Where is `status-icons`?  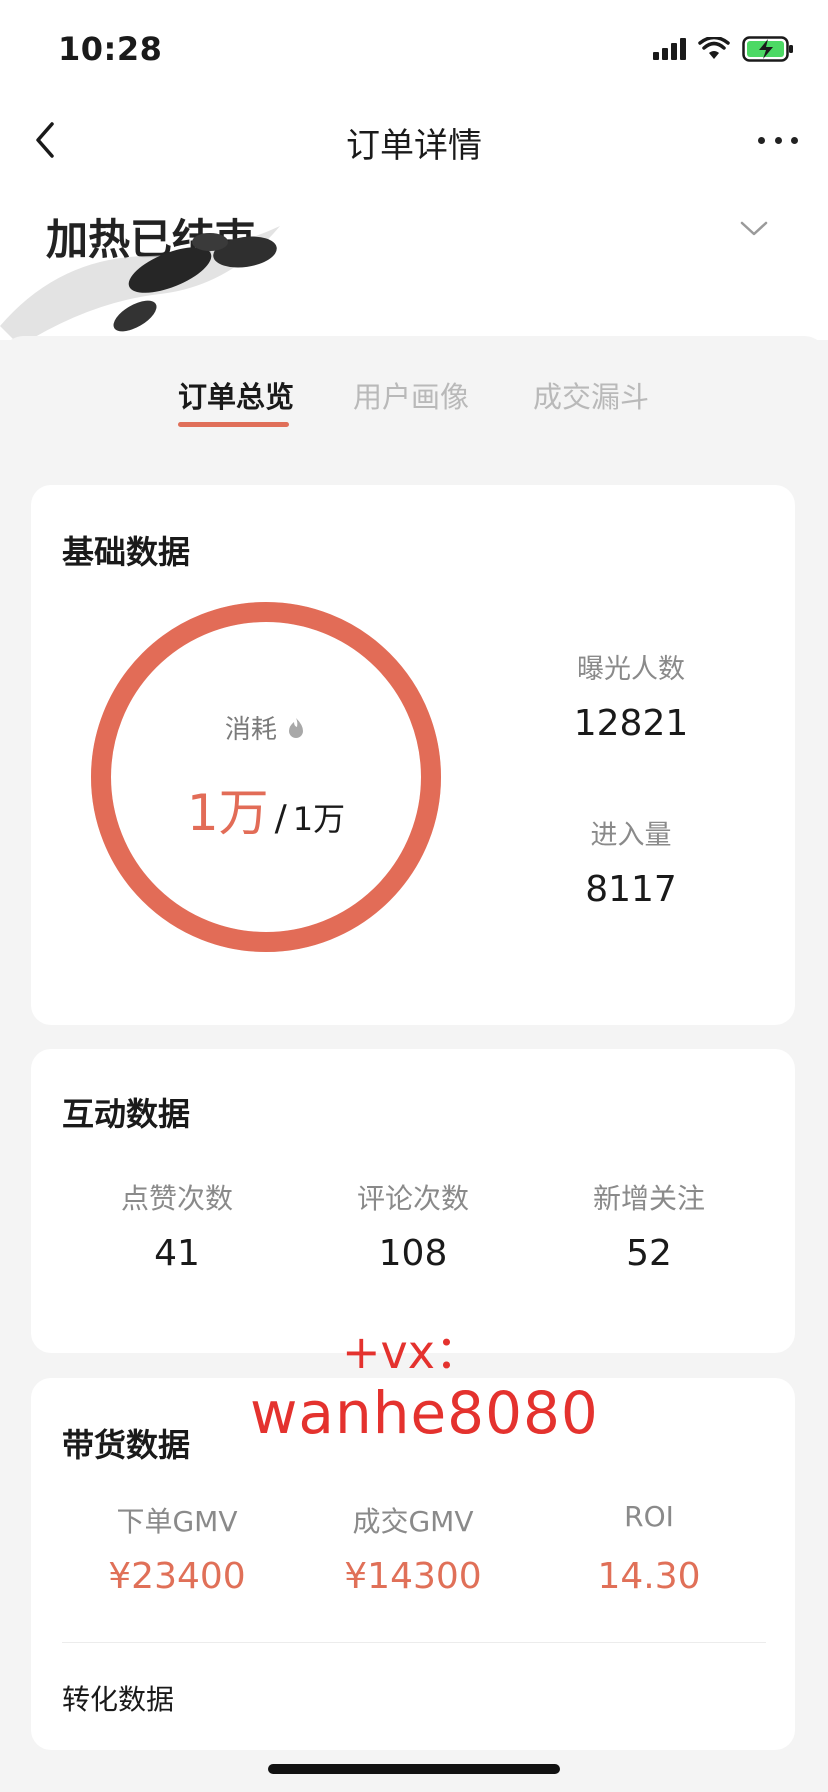
status-icons is located at coordinates (723, 49).